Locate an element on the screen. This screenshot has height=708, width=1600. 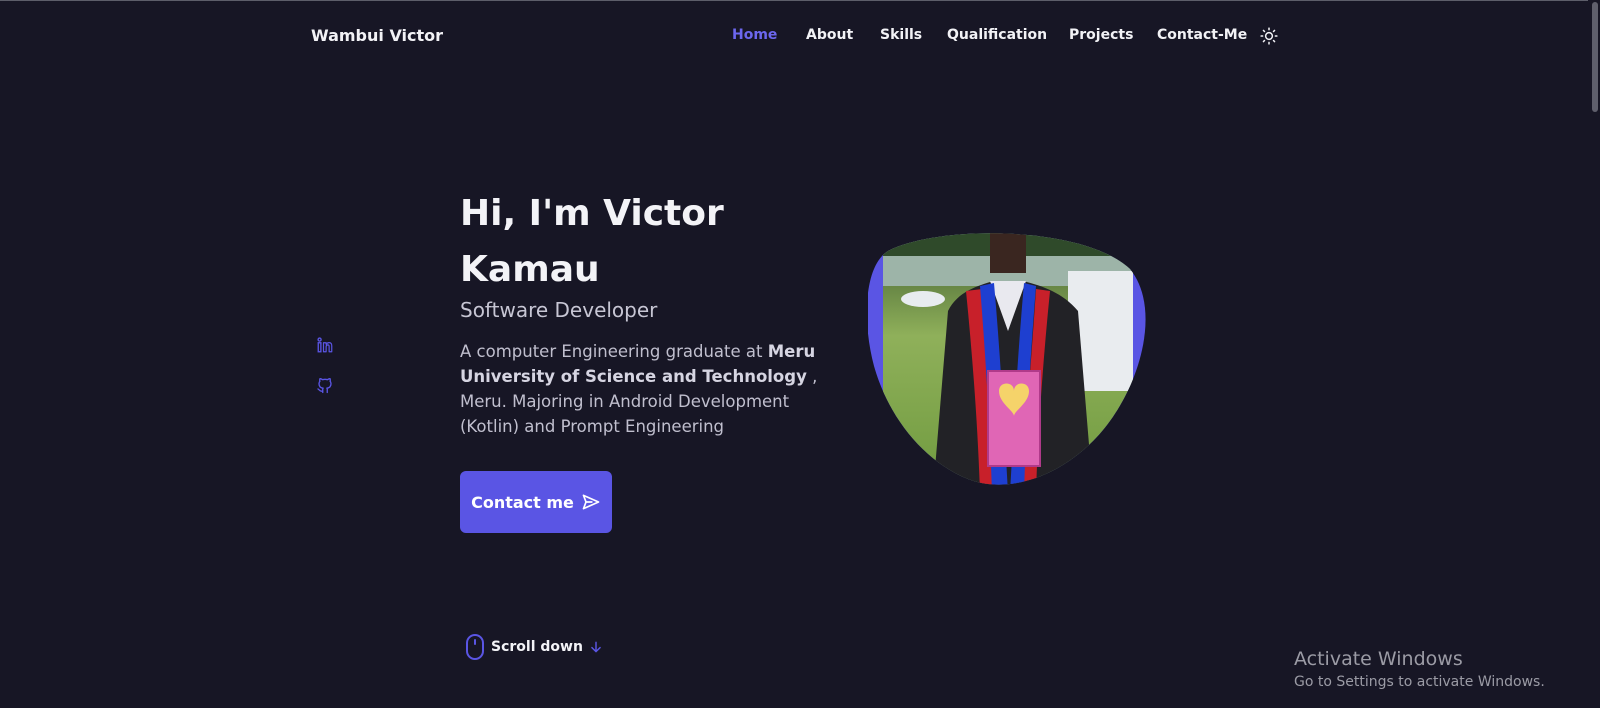
nav-skills: Skills is located at coordinates (901, 35).